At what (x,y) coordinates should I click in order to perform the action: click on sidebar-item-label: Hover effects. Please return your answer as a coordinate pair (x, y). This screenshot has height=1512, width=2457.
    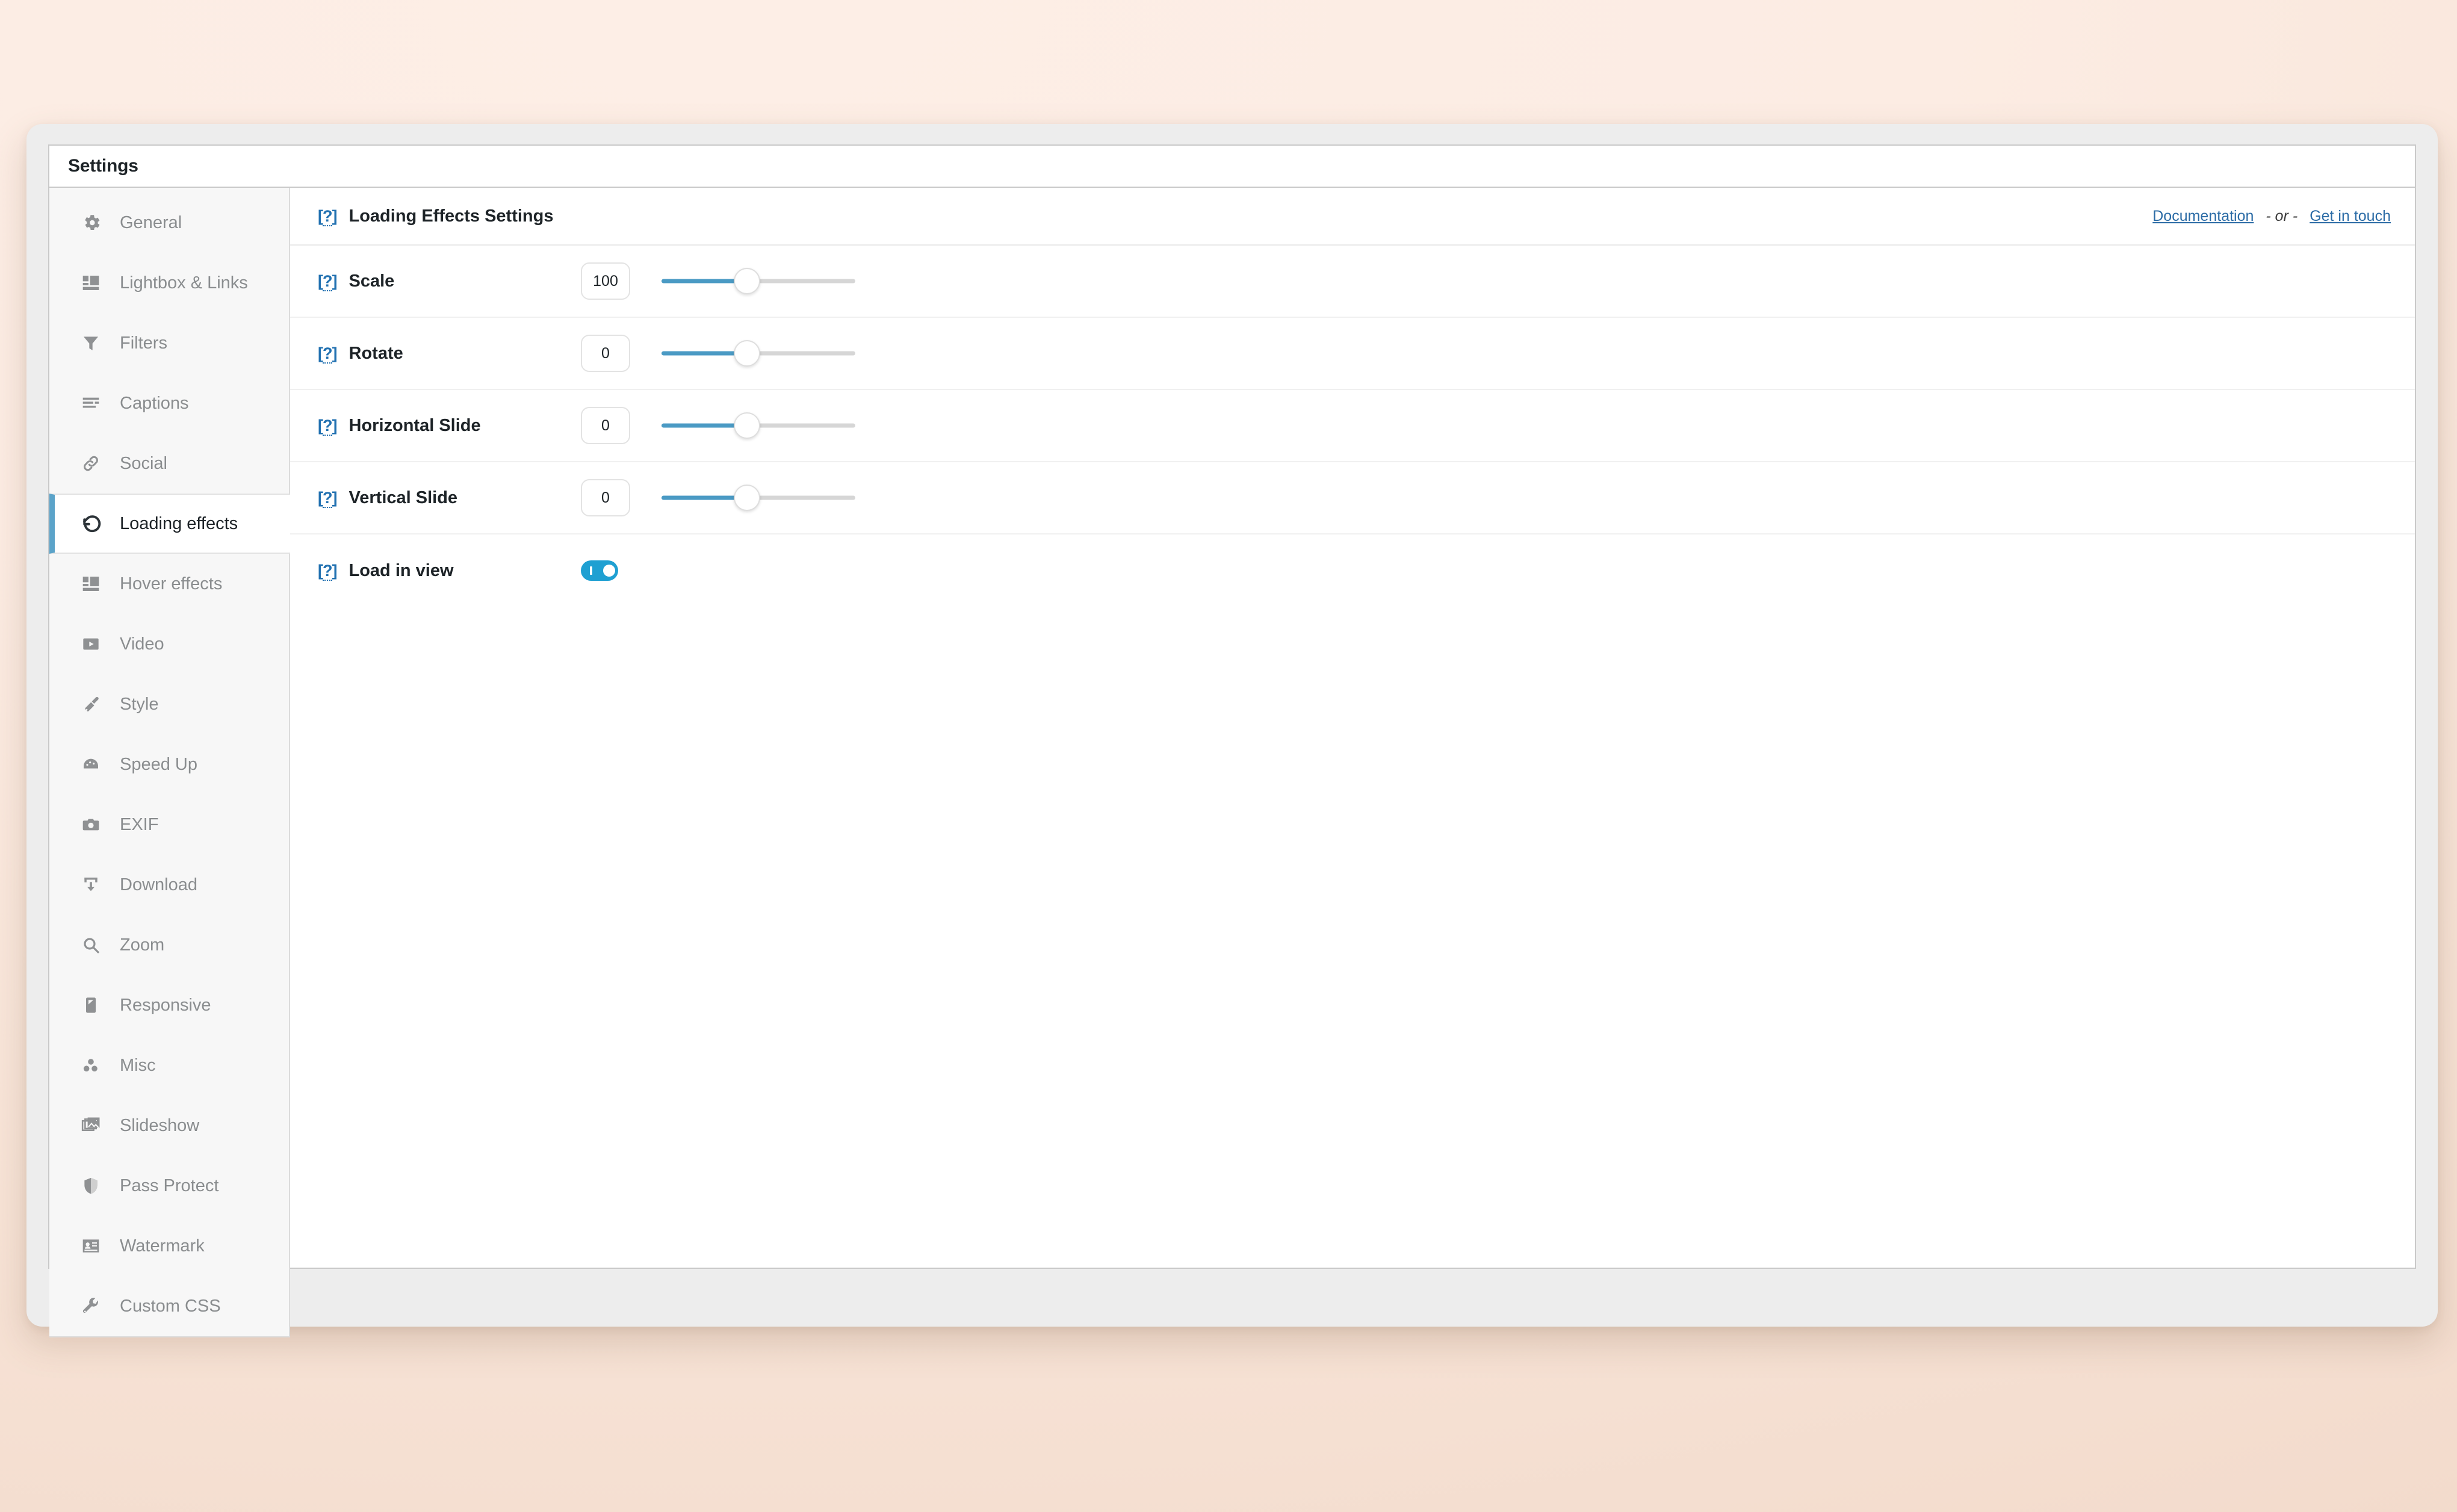
    Looking at the image, I should click on (171, 583).